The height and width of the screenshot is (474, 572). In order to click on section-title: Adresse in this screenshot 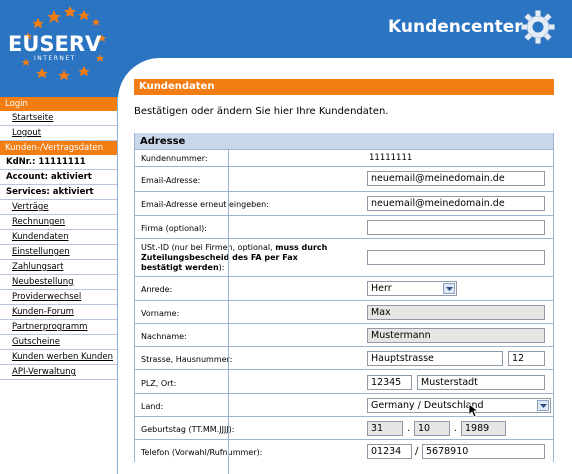, I will do `click(344, 141)`.